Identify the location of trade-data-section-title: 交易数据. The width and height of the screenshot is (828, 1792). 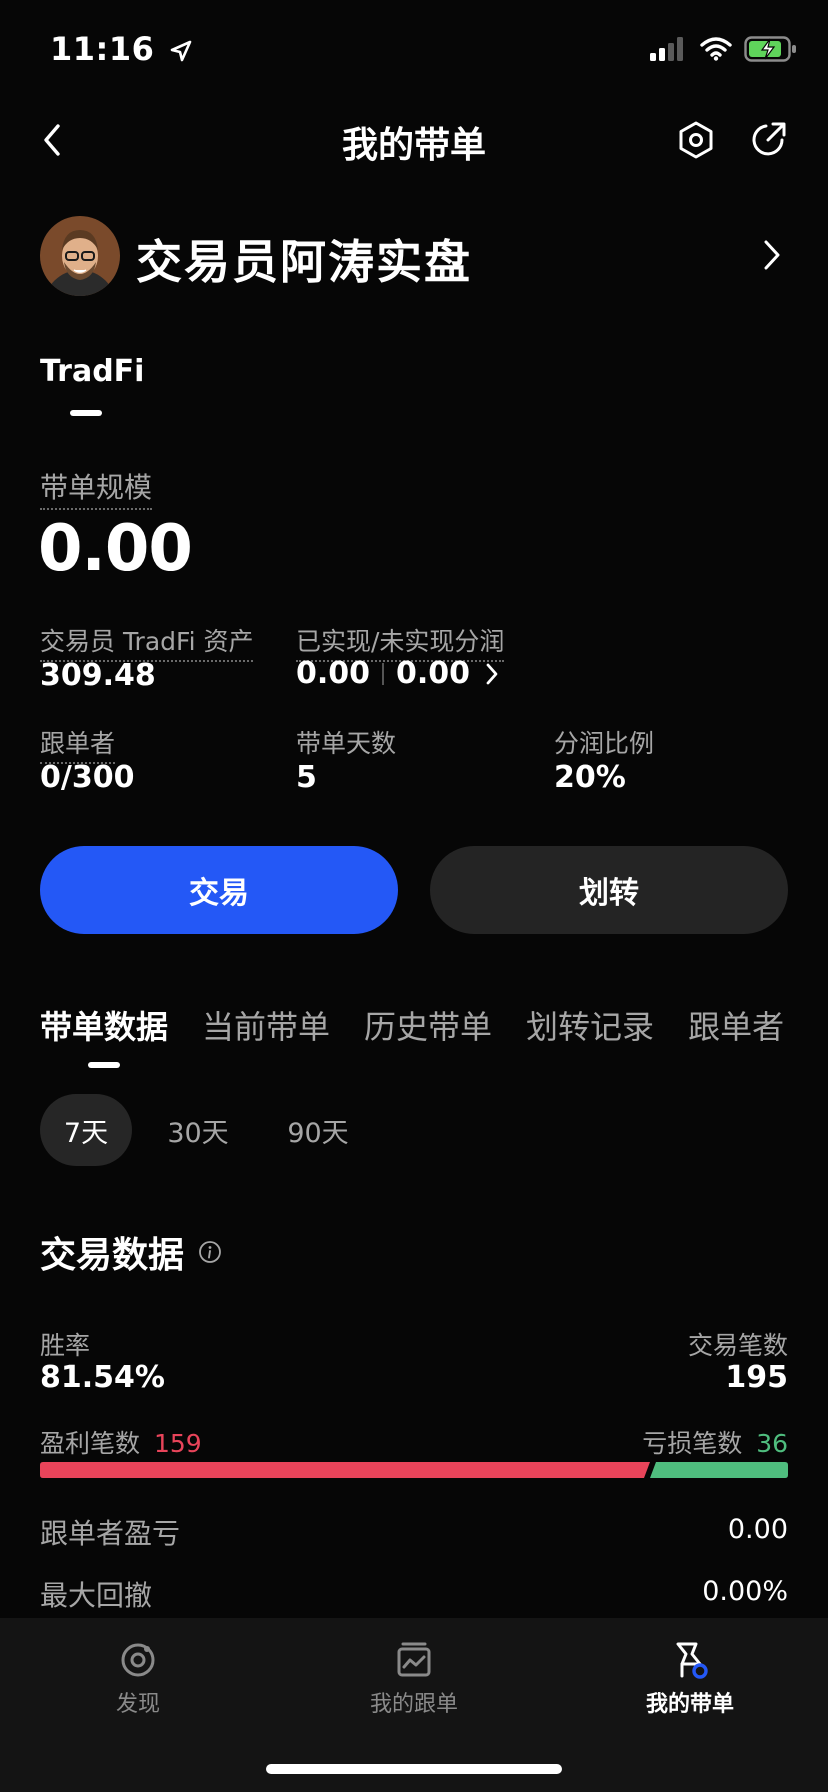
(131, 1252).